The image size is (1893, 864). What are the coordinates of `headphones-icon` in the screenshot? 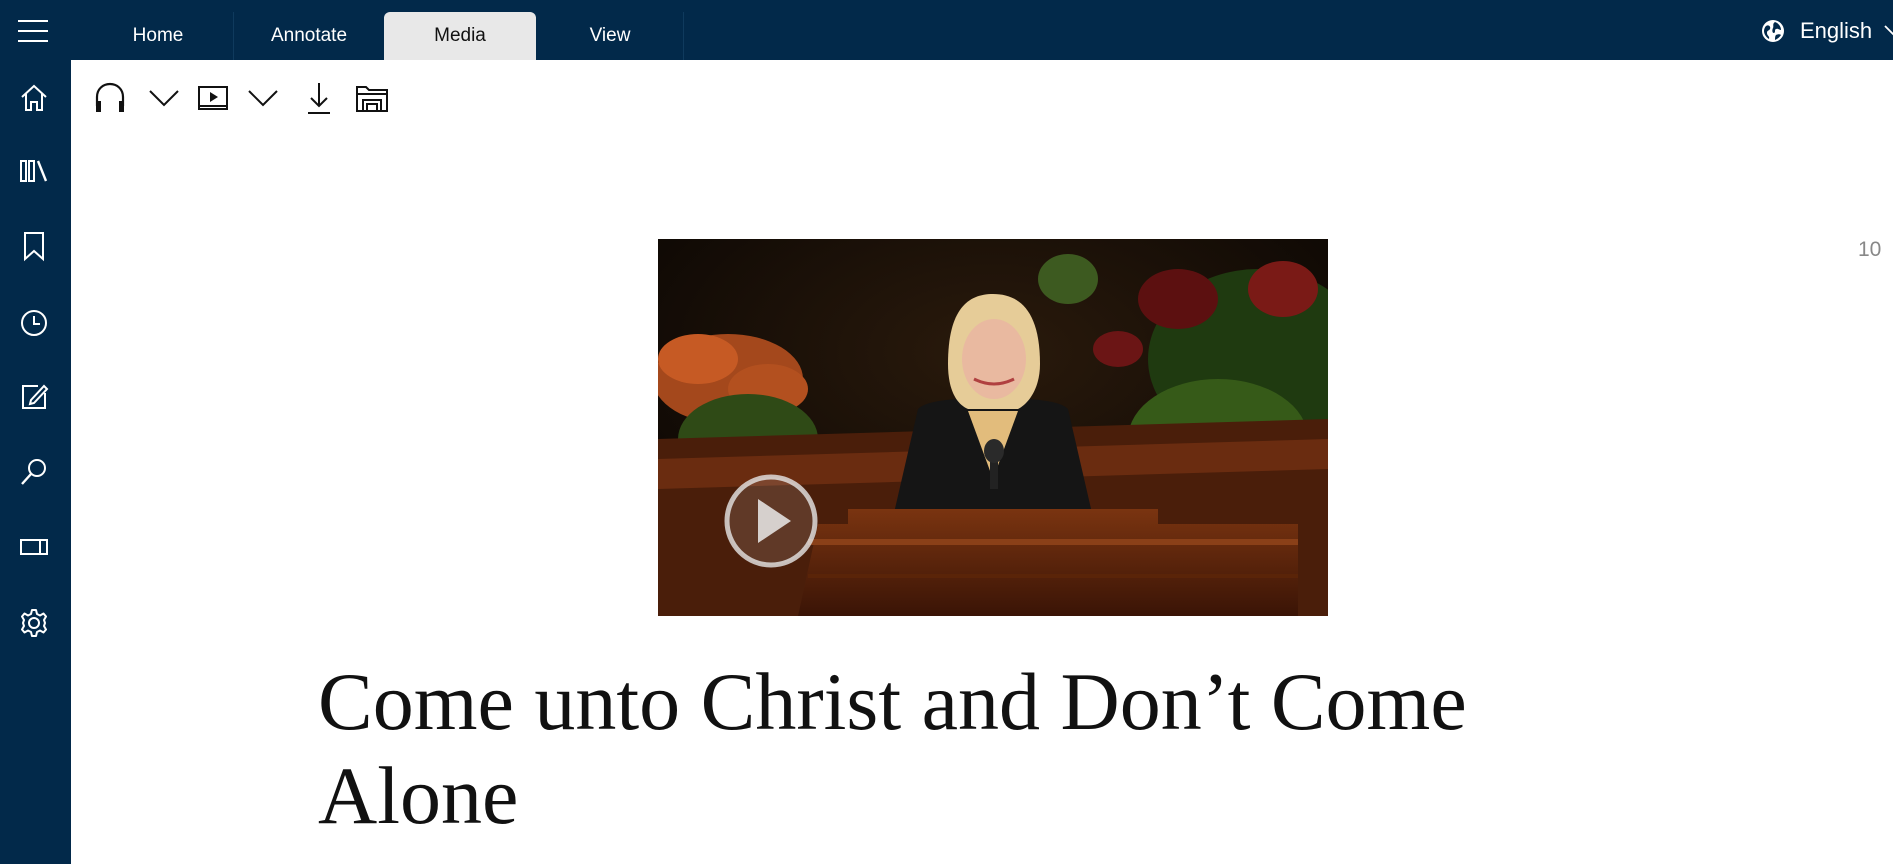 It's located at (110, 97).